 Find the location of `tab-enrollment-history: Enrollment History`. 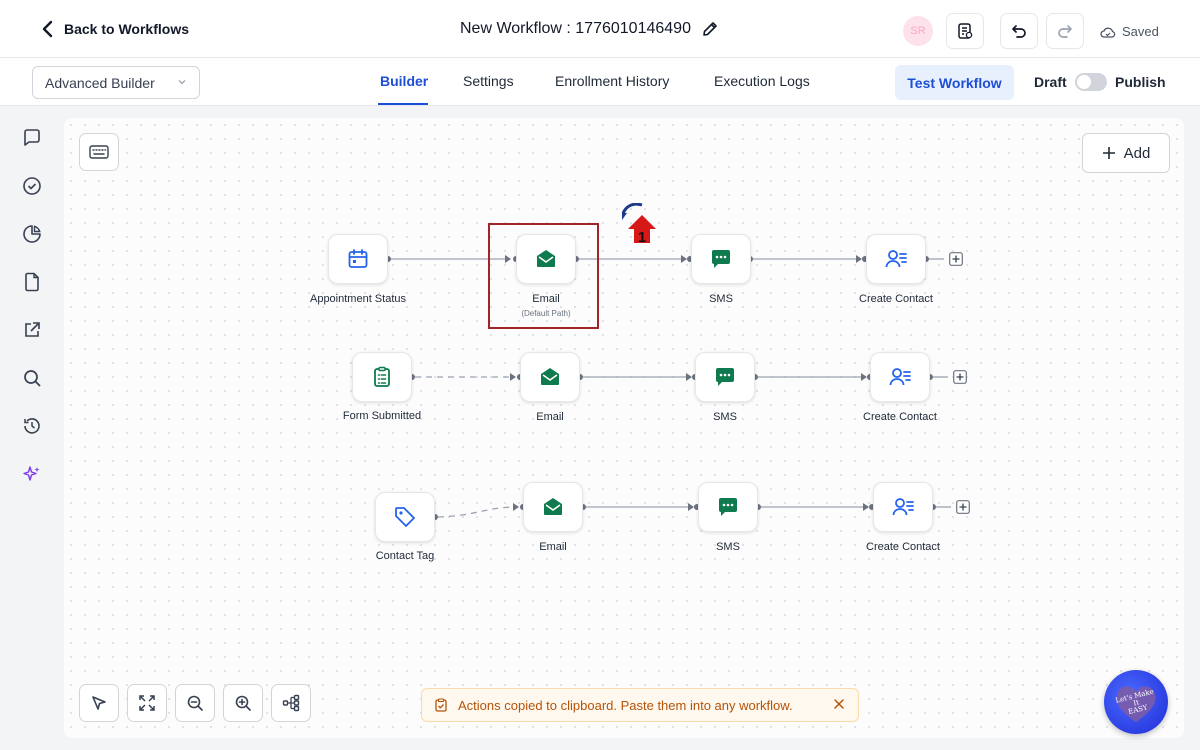

tab-enrollment-history: Enrollment History is located at coordinates (612, 81).